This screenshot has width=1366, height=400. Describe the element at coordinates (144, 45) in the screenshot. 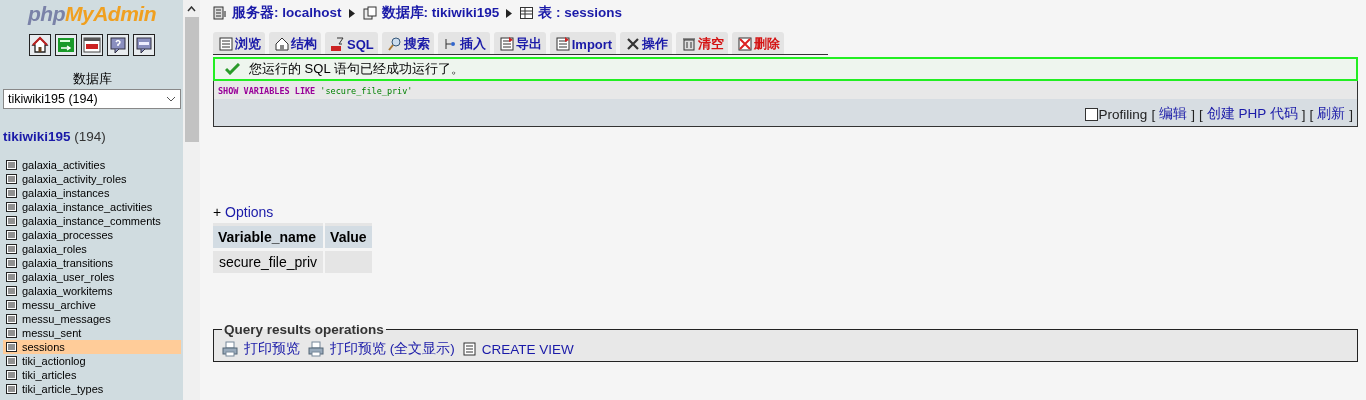

I see `docs-button` at that location.